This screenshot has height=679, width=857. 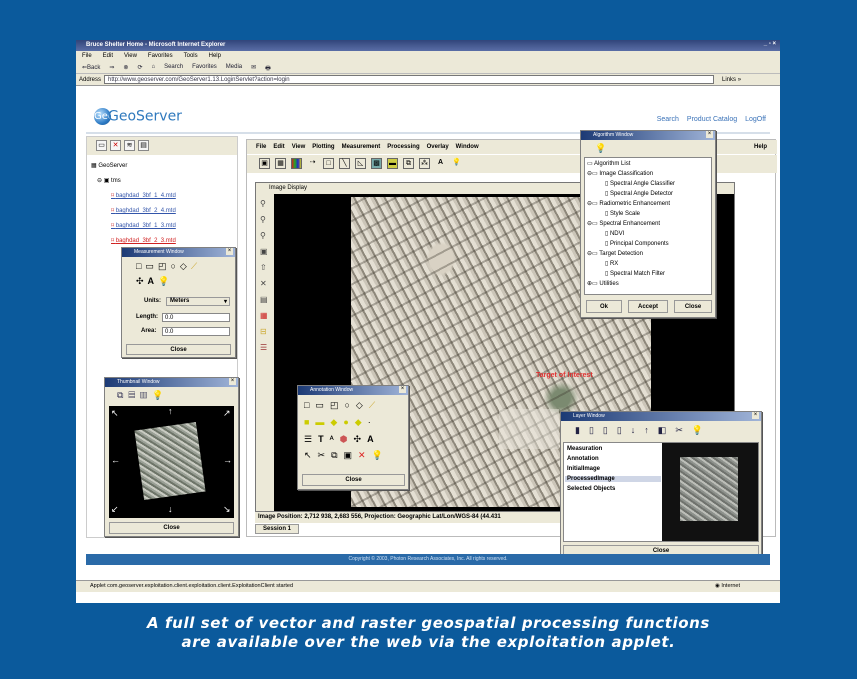 I want to click on histogram-icon: ☰, so click(x=267, y=347).